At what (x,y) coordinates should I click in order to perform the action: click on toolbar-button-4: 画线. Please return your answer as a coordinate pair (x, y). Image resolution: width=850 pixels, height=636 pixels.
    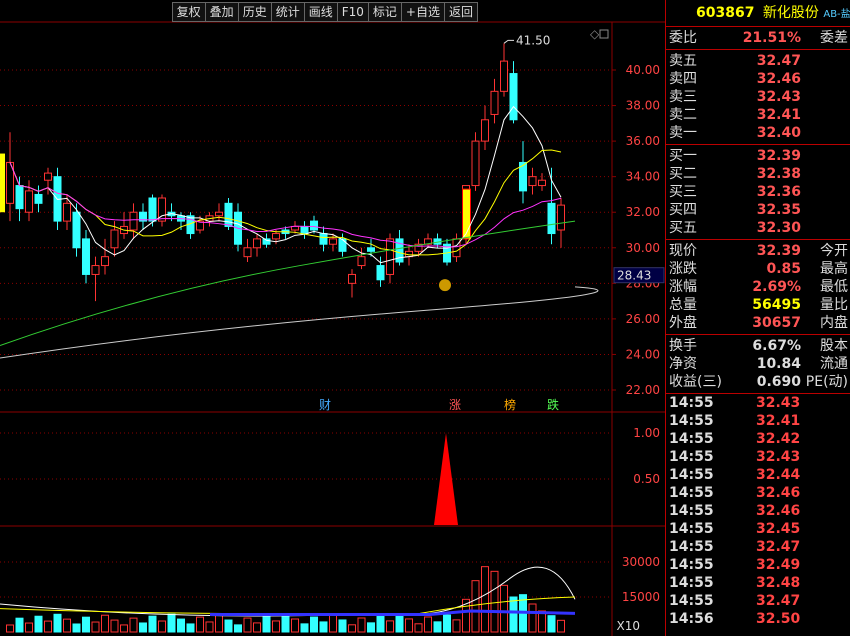
    Looking at the image, I should click on (320, 12).